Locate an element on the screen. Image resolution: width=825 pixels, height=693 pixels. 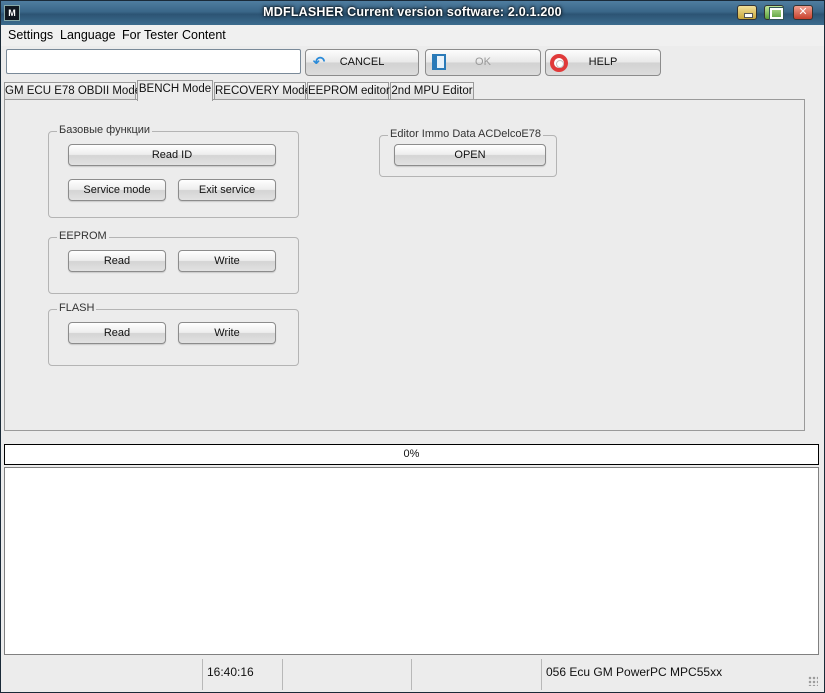
eeprom-write-button: Write is located at coordinates (227, 261).